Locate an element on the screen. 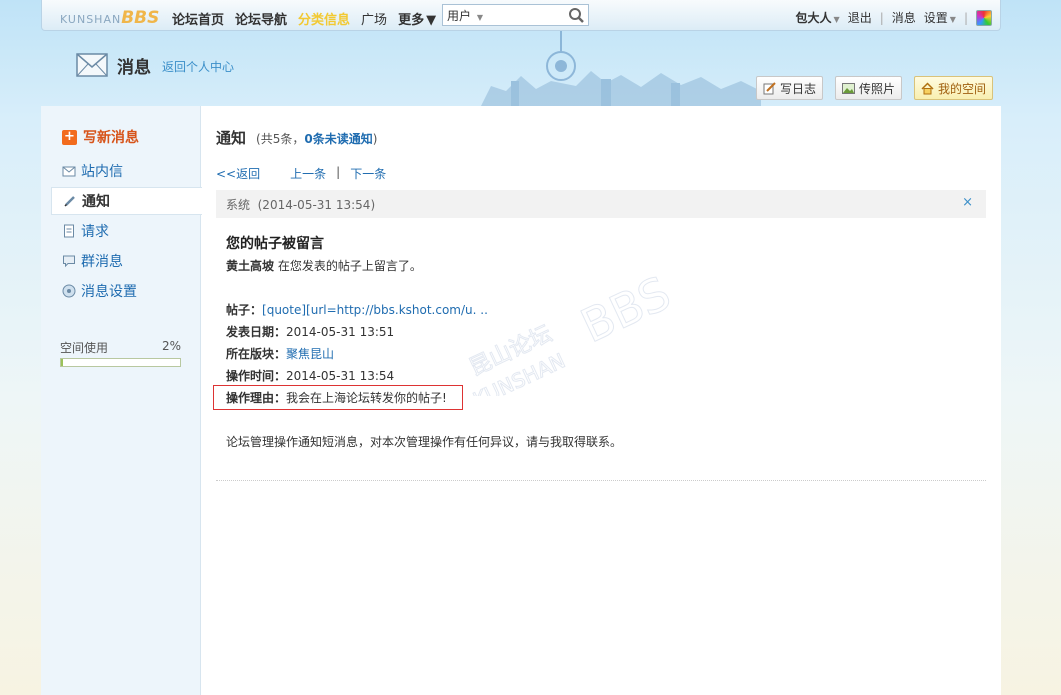 This screenshot has height=695, width=1061. settings-icon is located at coordinates (69, 291).